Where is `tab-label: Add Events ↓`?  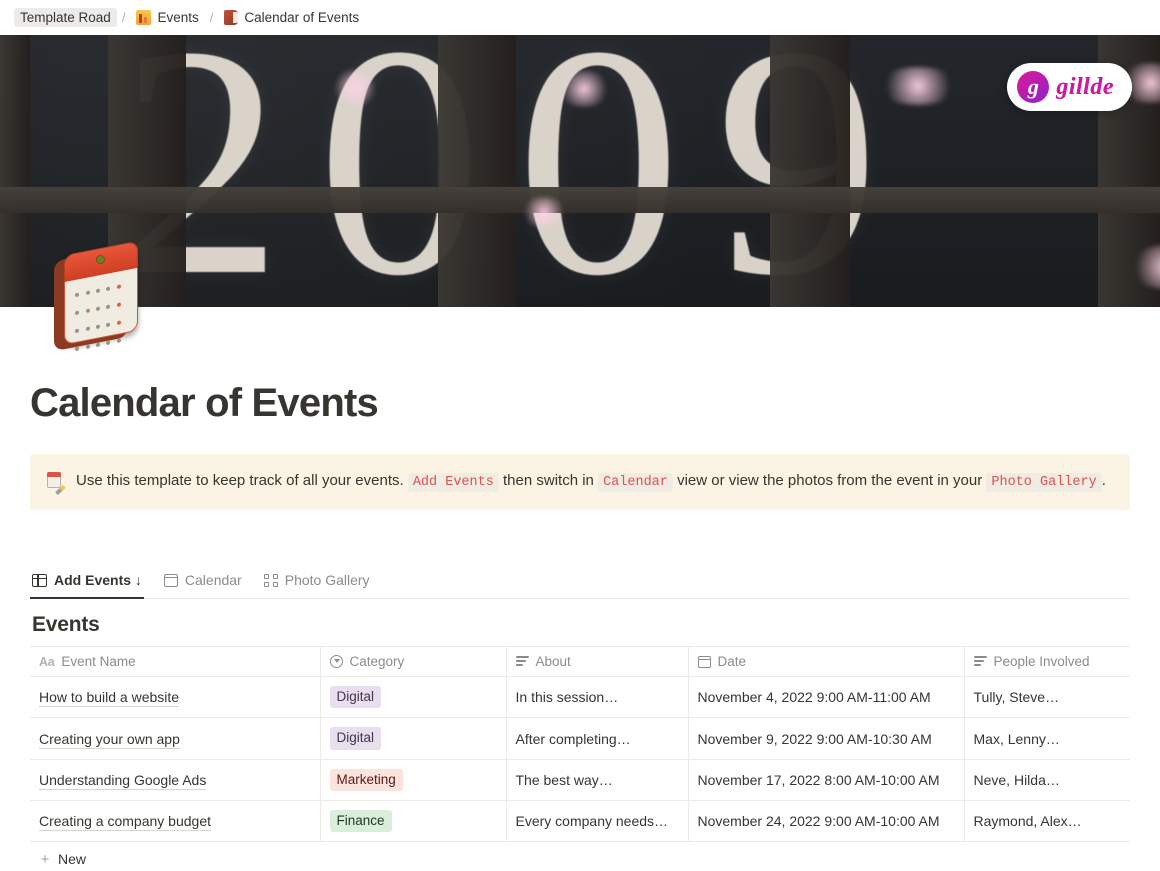 tab-label: Add Events ↓ is located at coordinates (98, 580).